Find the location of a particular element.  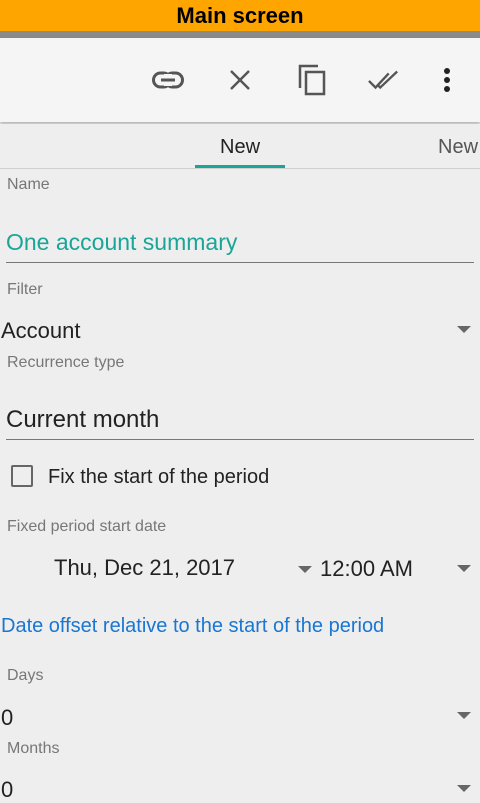

tab-new-selected: New is located at coordinates (240, 147).